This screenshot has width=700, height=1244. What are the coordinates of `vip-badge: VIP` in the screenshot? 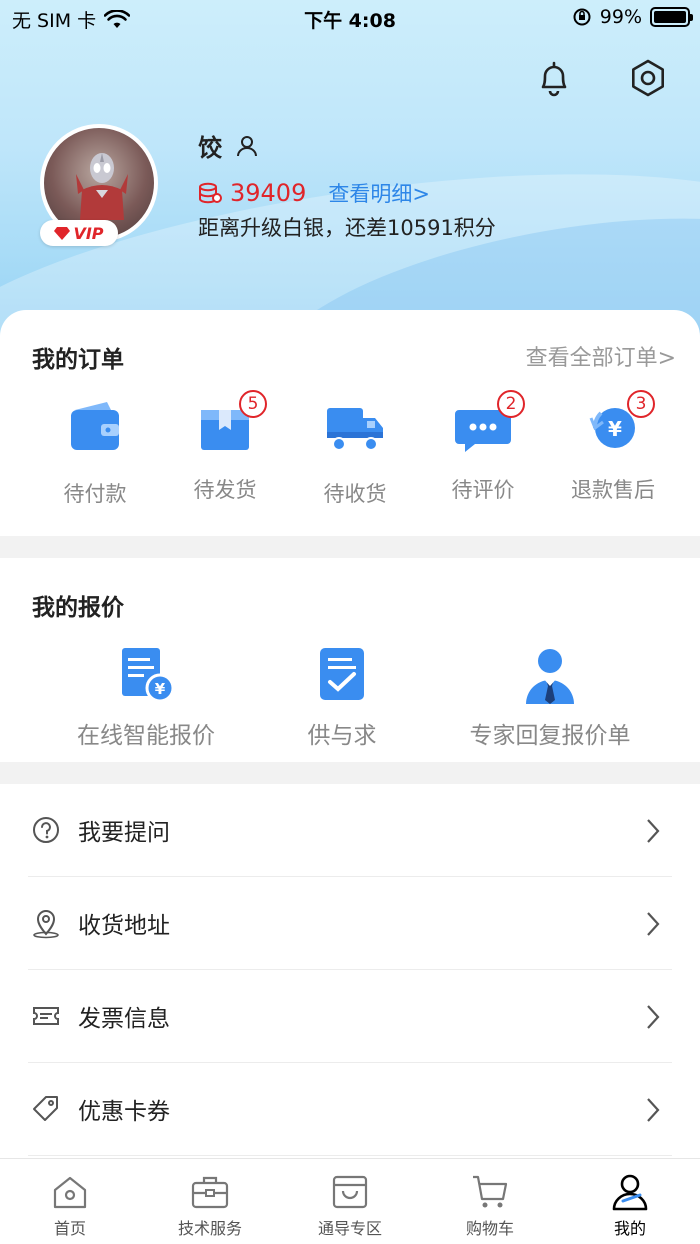 It's located at (79, 233).